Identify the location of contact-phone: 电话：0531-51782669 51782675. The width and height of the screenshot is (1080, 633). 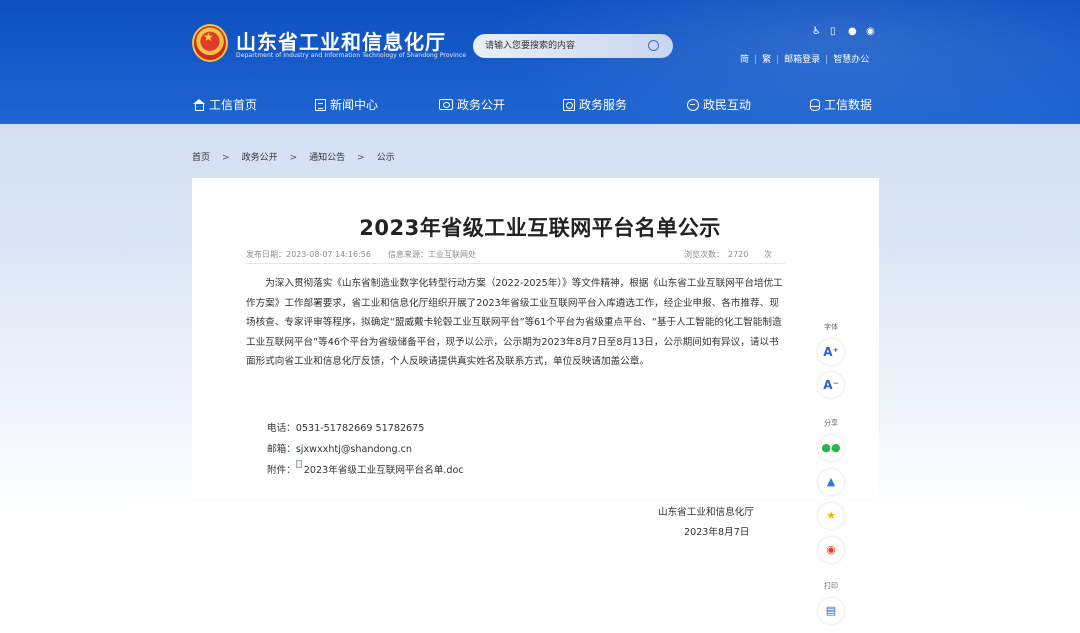
(345, 427).